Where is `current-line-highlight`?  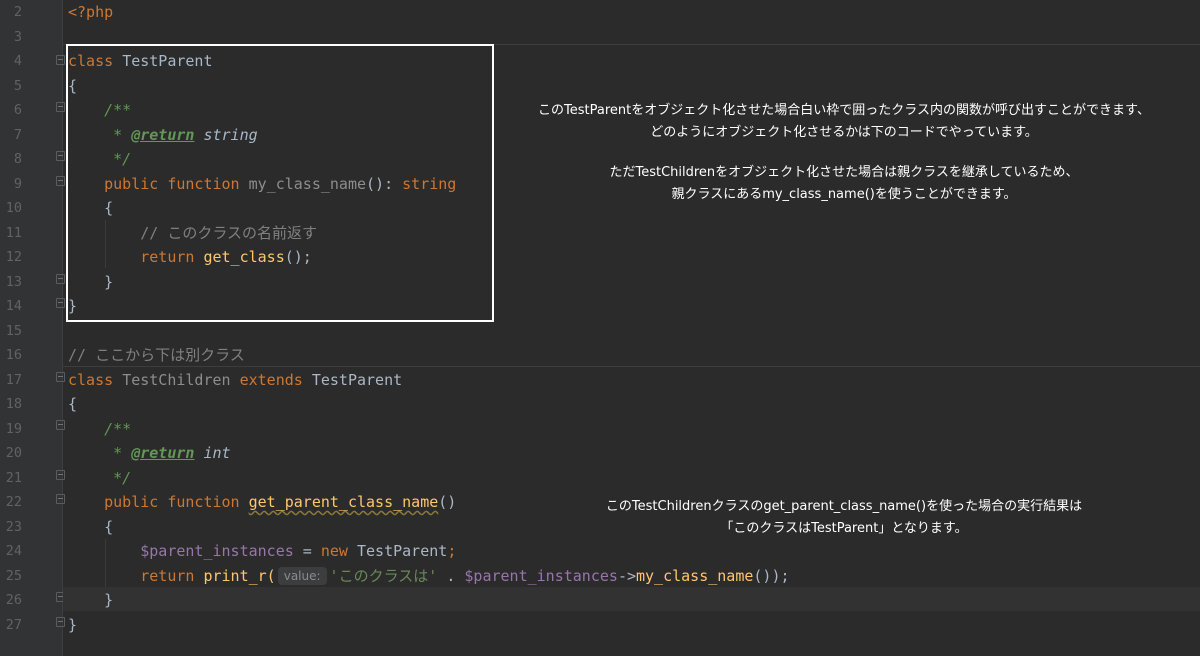
current-line-highlight is located at coordinates (631, 599).